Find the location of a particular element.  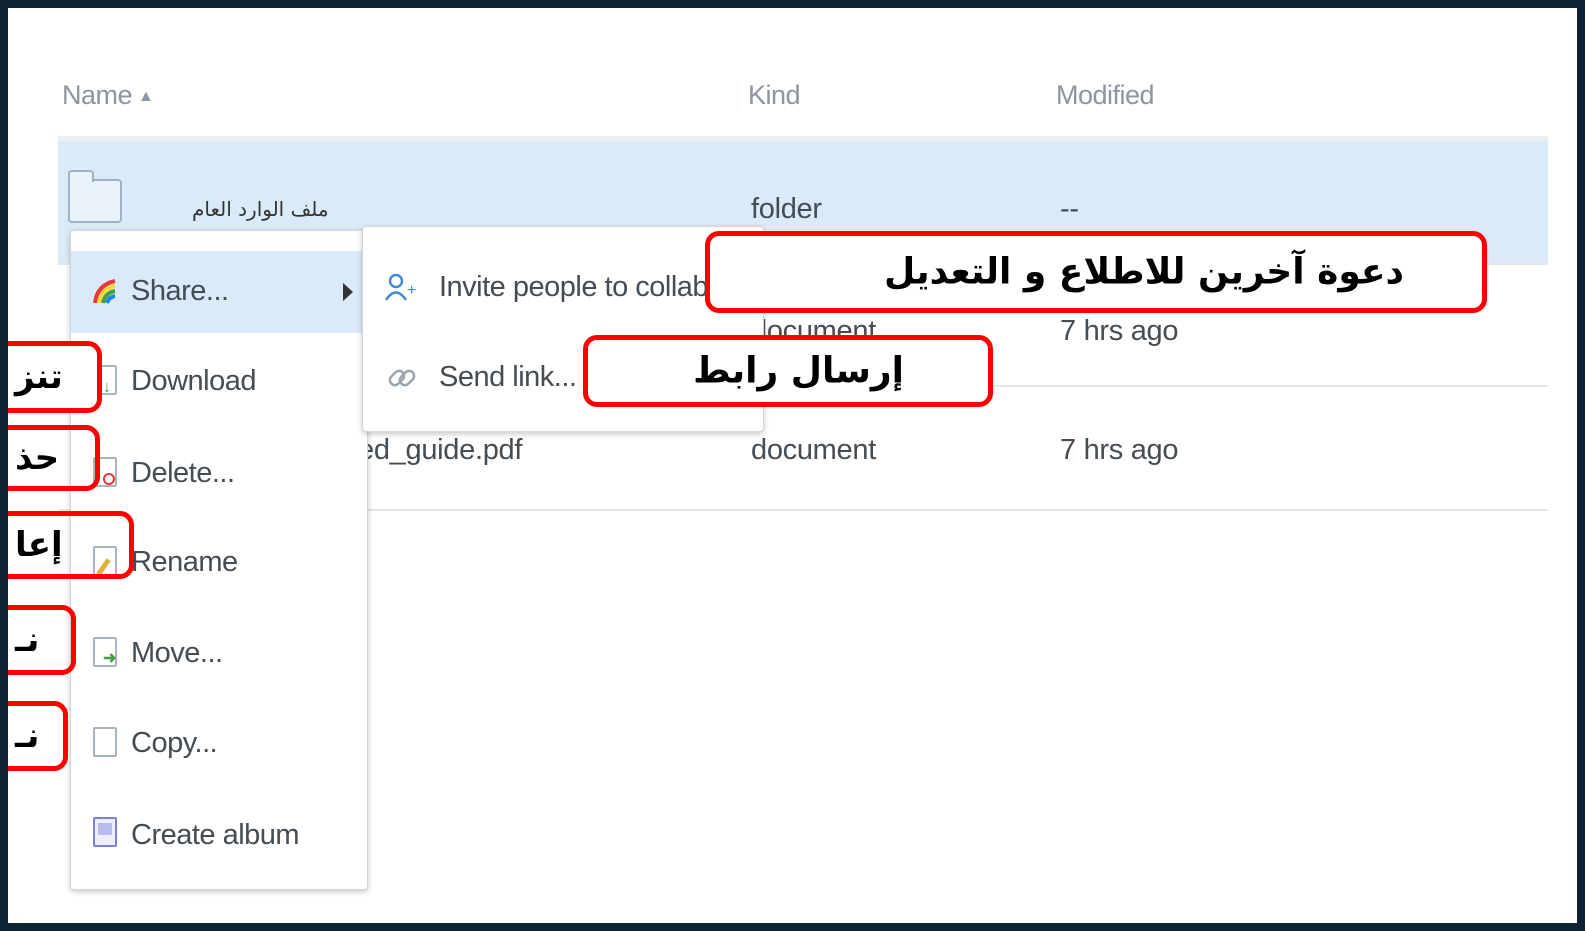

menu-item-label: Create album is located at coordinates (215, 835).